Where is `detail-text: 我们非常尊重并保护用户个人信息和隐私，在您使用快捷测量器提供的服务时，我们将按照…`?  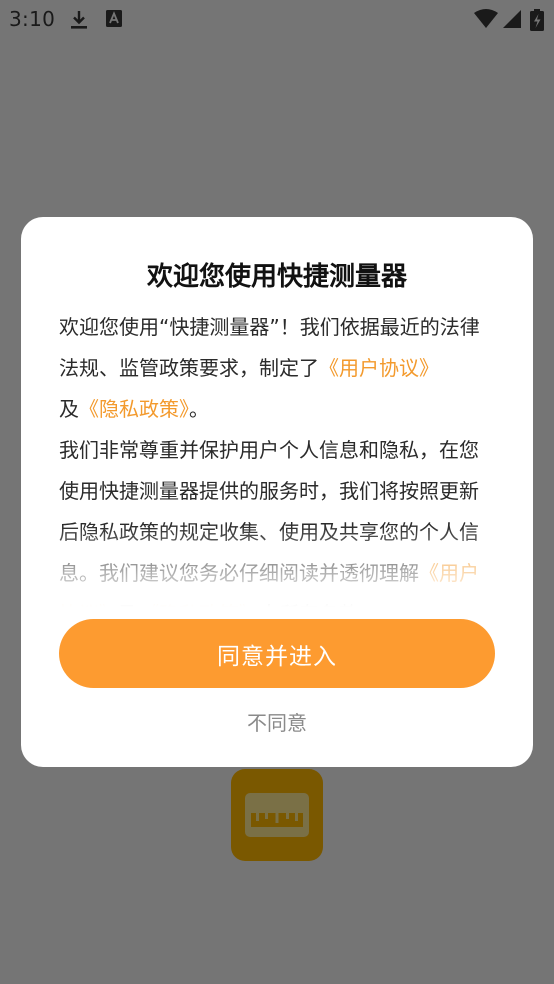 detail-text: 我们非常尊重并保护用户个人信息和隐私，在您使用快捷测量器提供的服务时，我们将按照… is located at coordinates (269, 511).